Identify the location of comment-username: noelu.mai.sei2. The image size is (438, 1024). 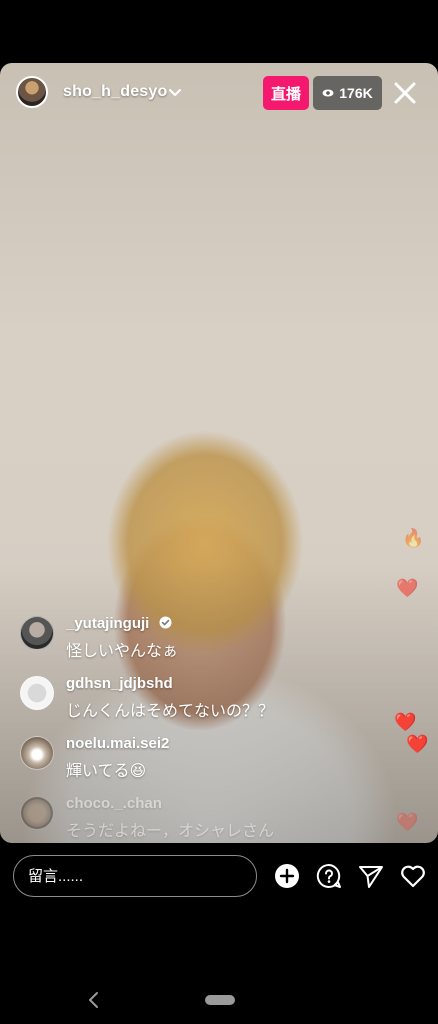
(117, 743).